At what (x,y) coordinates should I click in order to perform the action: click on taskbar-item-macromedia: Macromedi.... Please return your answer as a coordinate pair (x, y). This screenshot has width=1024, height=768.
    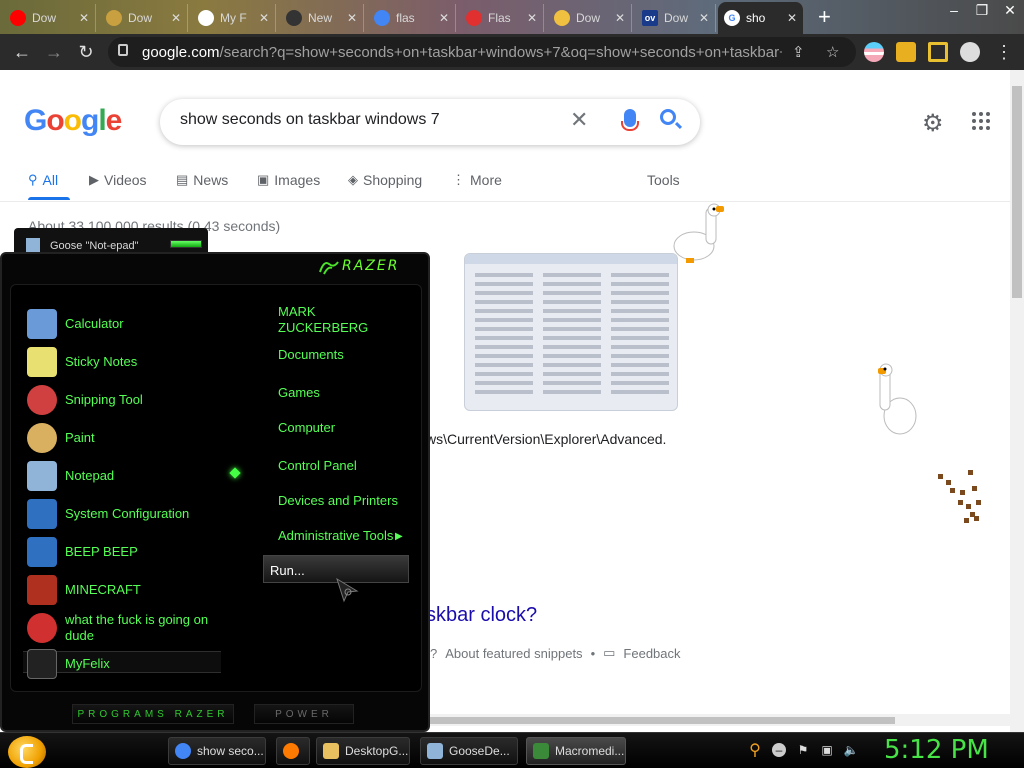
    Looking at the image, I should click on (576, 751).